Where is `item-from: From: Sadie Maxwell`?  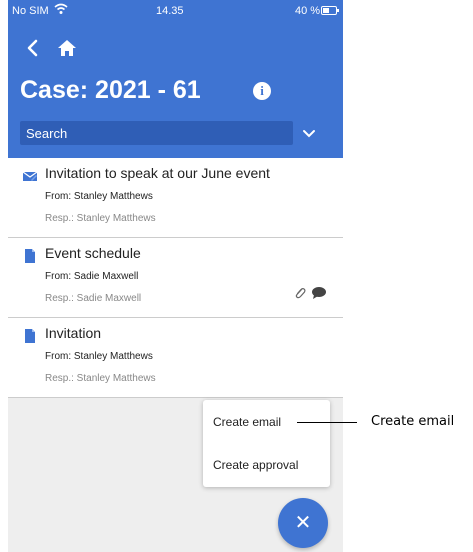 item-from: From: Sadie Maxwell is located at coordinates (92, 276).